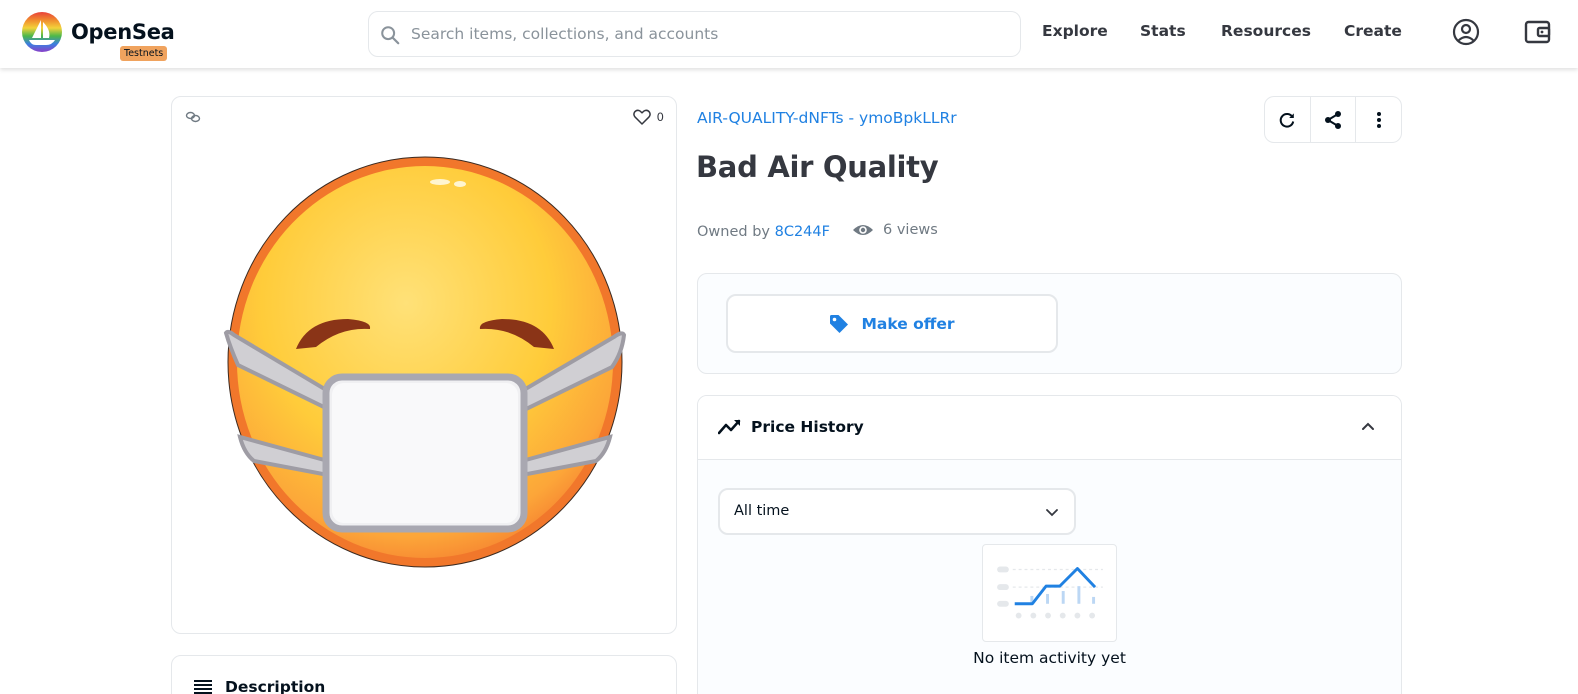 The image size is (1578, 694). I want to click on owned-by-label: Owned by, so click(733, 232).